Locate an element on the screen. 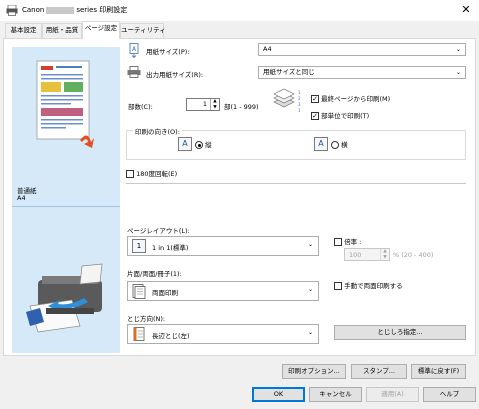 The image size is (479, 409). portrait-radio is located at coordinates (199, 145).